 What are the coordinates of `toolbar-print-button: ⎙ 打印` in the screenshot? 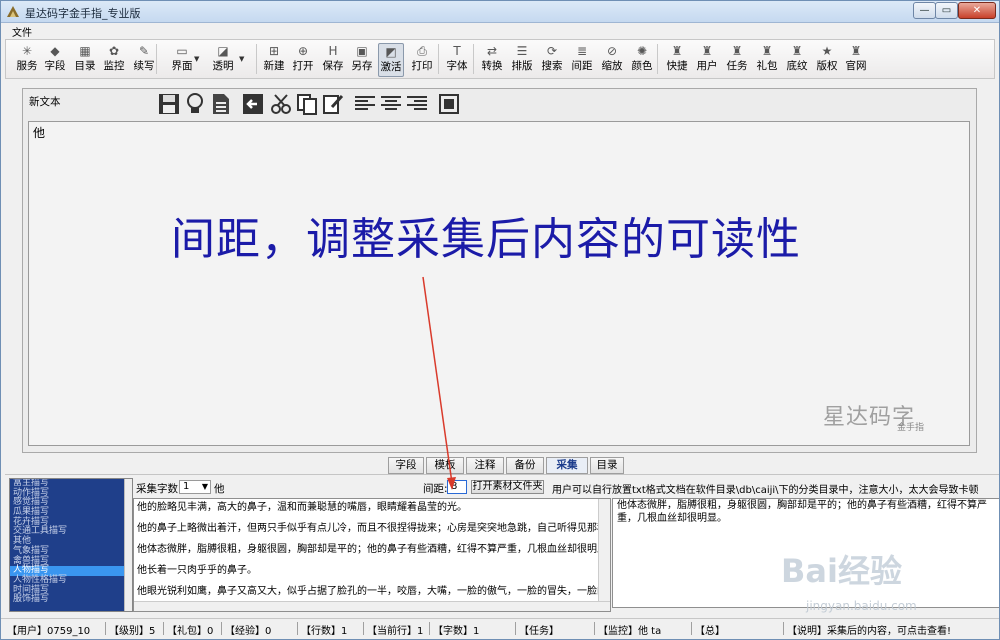 It's located at (422, 60).